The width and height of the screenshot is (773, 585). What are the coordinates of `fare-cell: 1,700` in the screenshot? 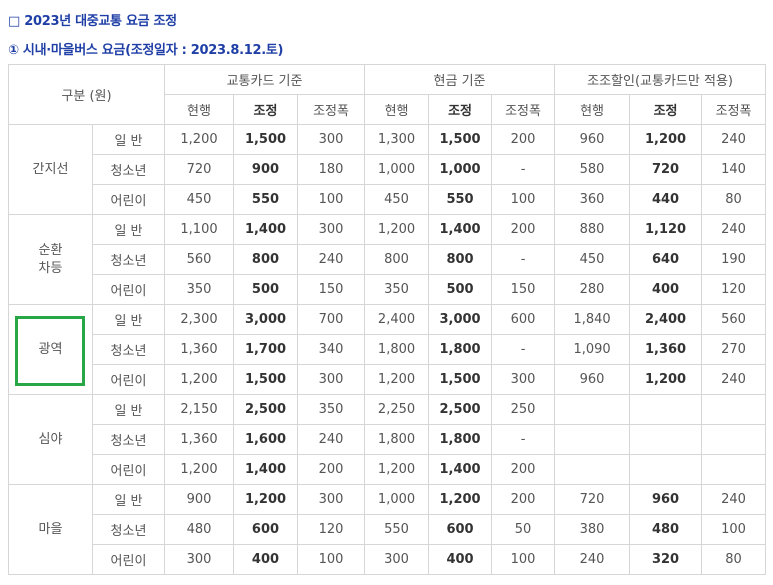 It's located at (265, 349).